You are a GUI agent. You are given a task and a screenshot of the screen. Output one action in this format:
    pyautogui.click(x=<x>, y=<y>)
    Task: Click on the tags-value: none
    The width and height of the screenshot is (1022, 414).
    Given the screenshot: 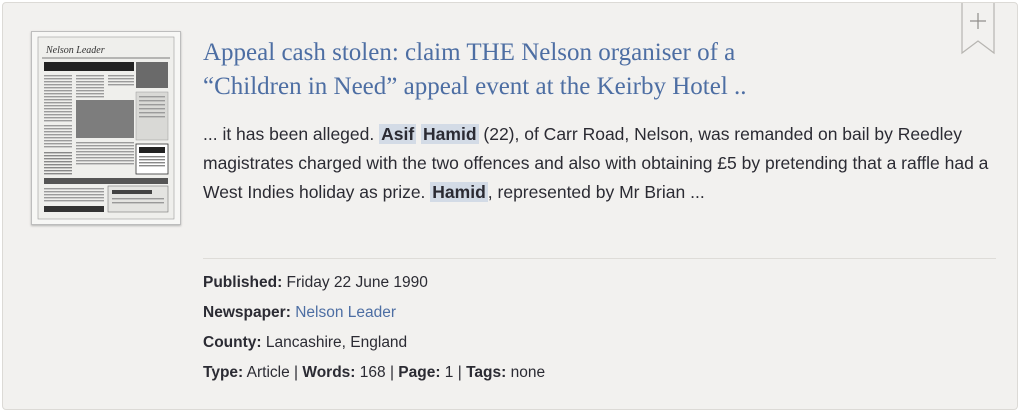 What is the action you would take?
    pyautogui.click(x=526, y=372)
    